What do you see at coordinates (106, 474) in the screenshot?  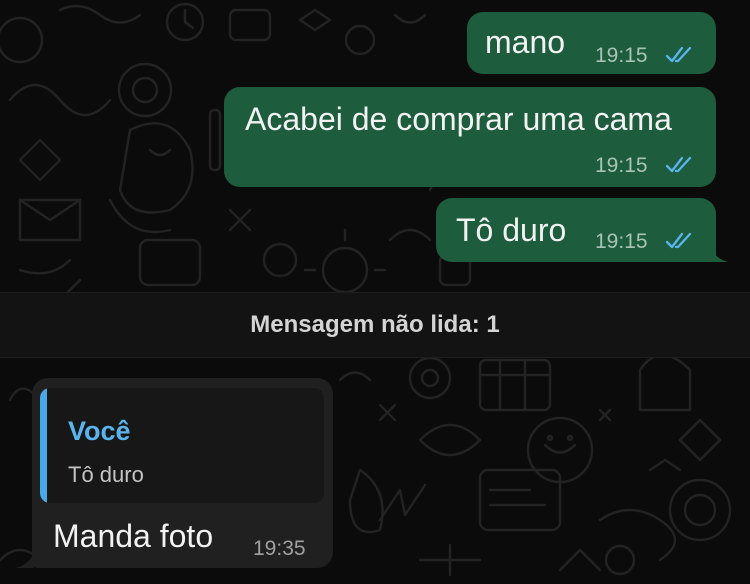 I see `quote-text: Tô duro` at bounding box center [106, 474].